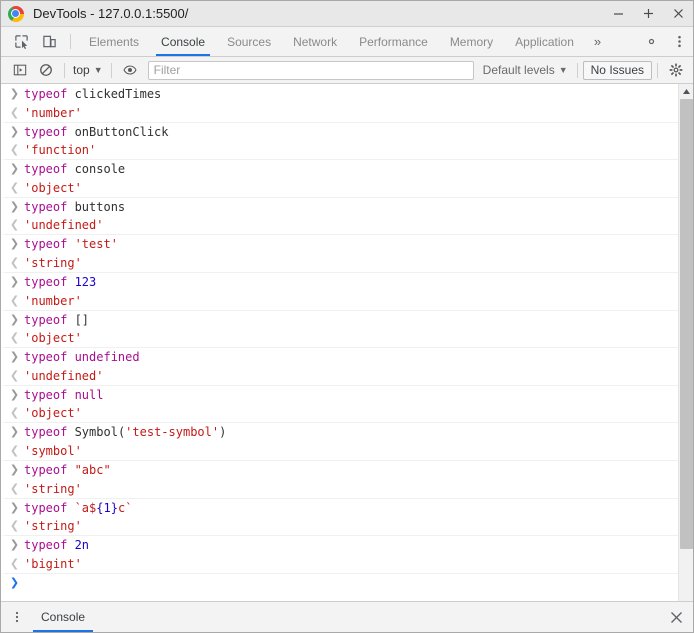 The height and width of the screenshot is (633, 694). What do you see at coordinates (71, 470) in the screenshot?
I see `input-expression: typeof "abc"` at bounding box center [71, 470].